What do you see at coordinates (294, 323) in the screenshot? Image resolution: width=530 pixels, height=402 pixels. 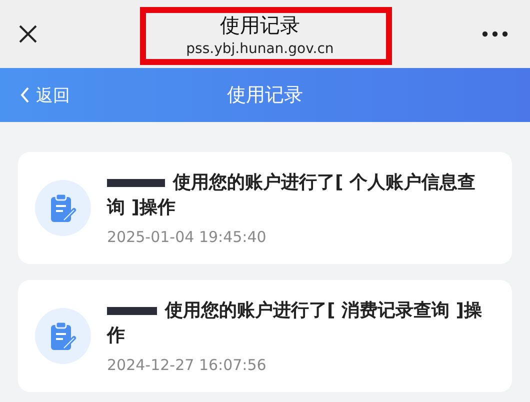 I see `record-message: 使用您的账户进行了[ 消费记录查询 ]操作` at bounding box center [294, 323].